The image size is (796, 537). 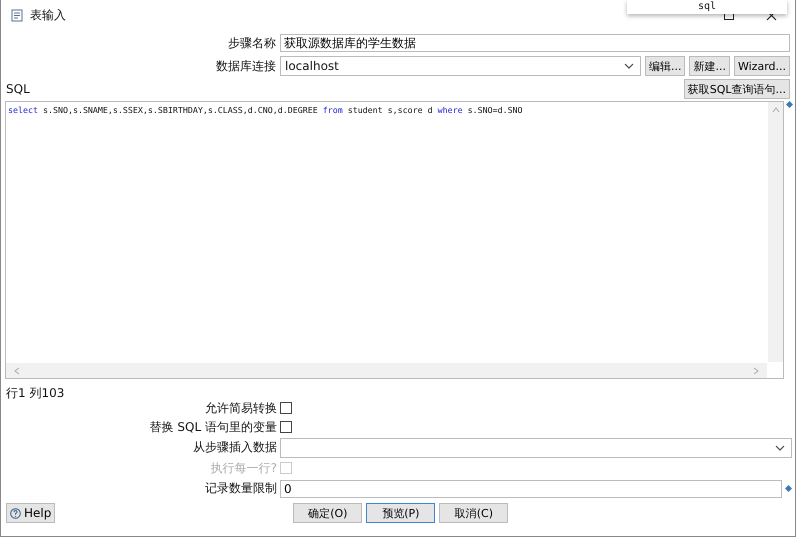 I want to click on scroll-up-icon, so click(x=776, y=110).